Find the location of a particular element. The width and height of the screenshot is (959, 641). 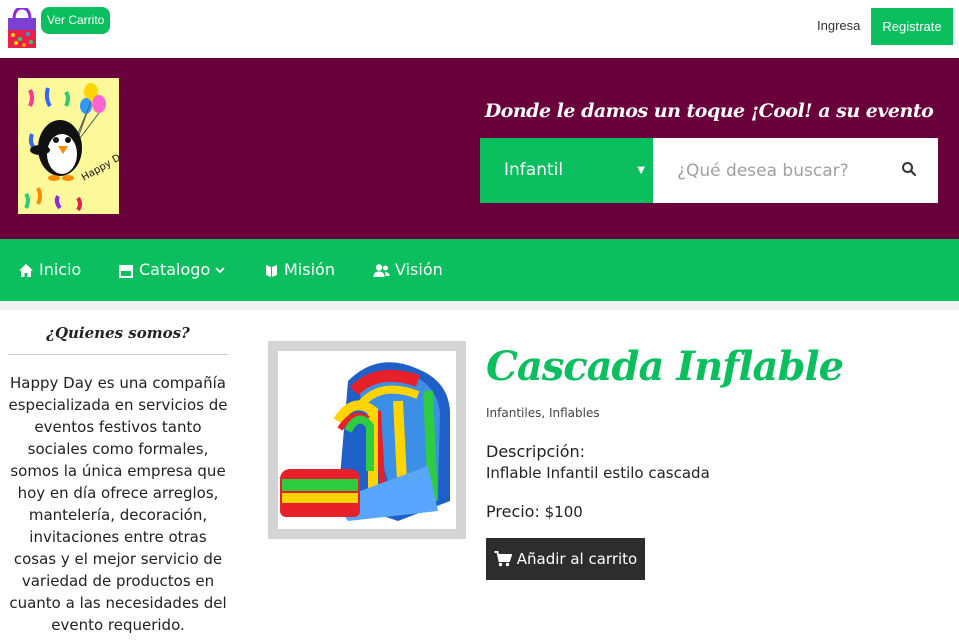

product-image is located at coordinates (367, 440).